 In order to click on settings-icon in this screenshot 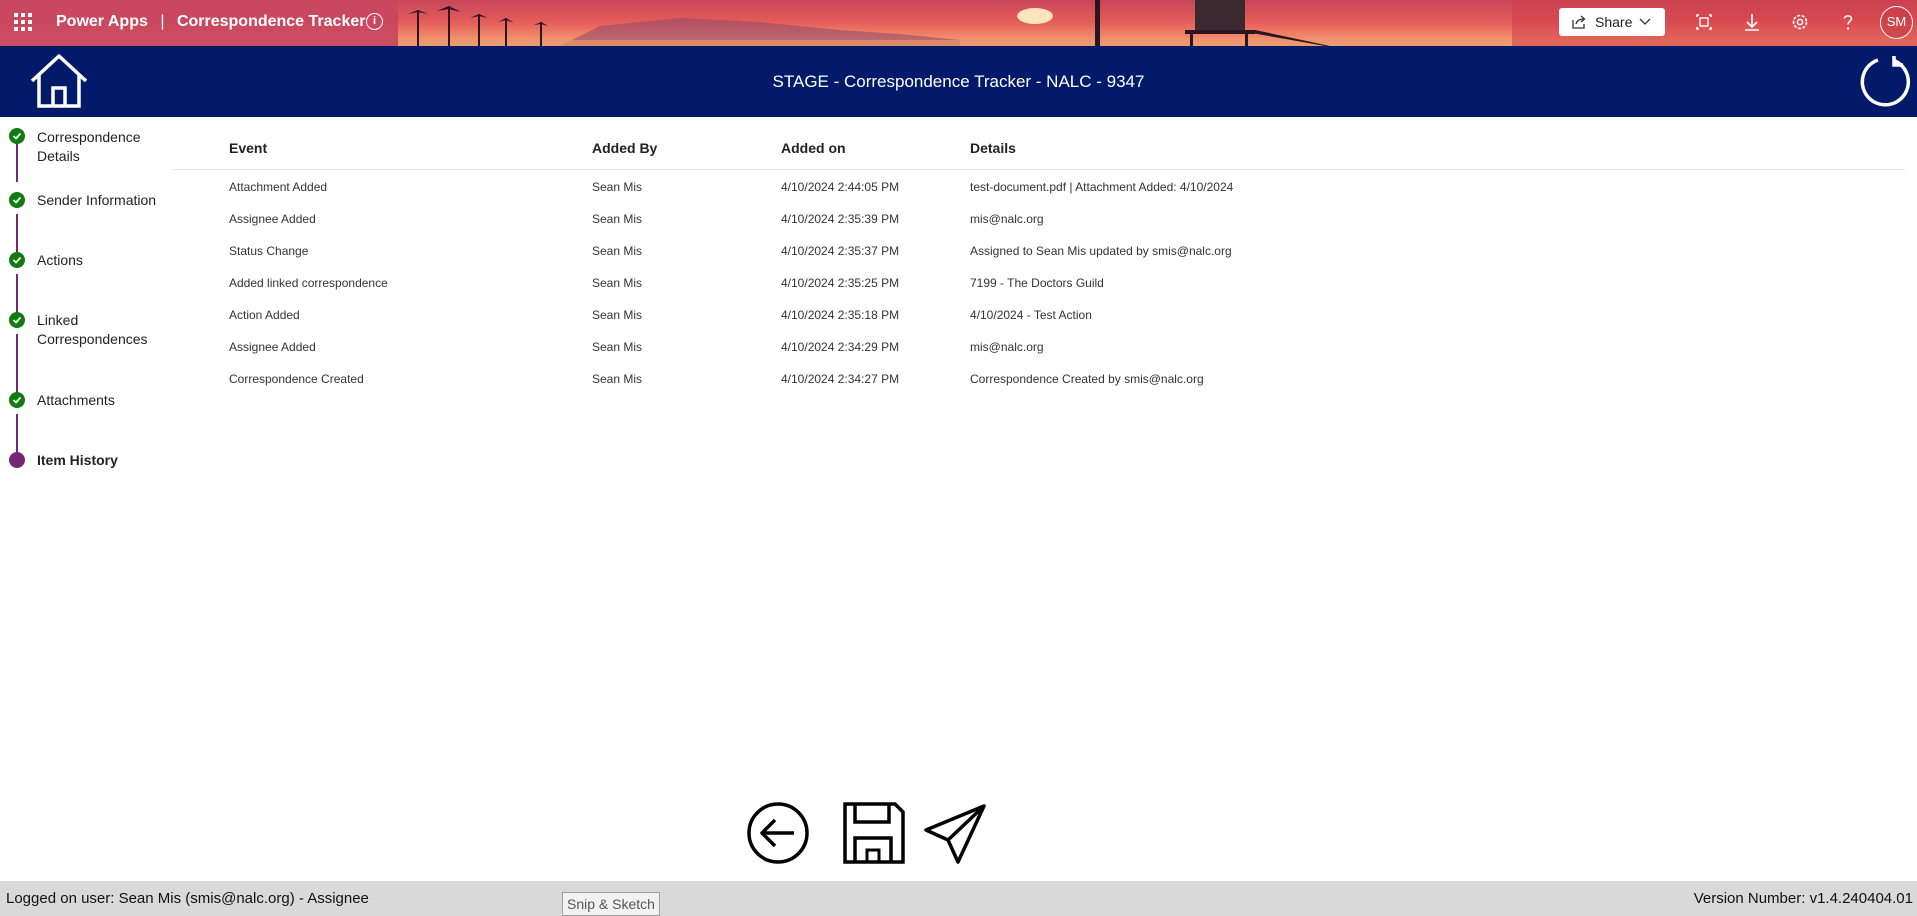, I will do `click(1800, 22)`.